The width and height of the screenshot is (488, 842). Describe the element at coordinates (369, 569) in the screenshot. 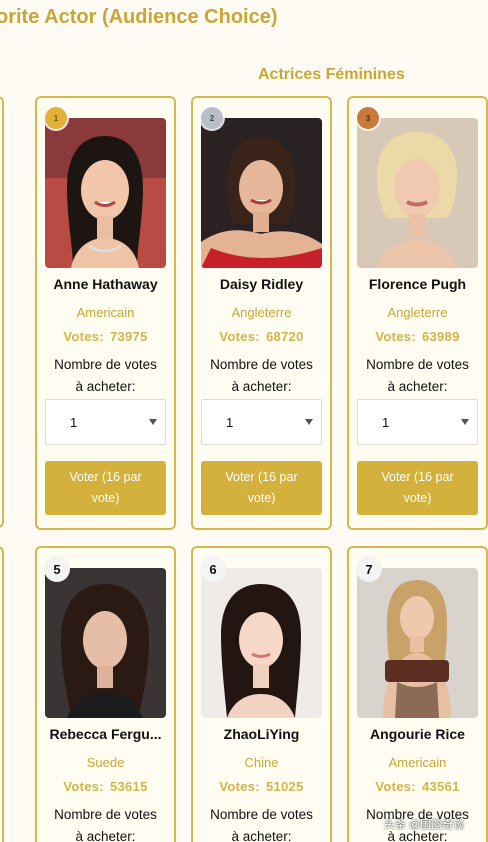

I see `rank-badge: 7` at that location.